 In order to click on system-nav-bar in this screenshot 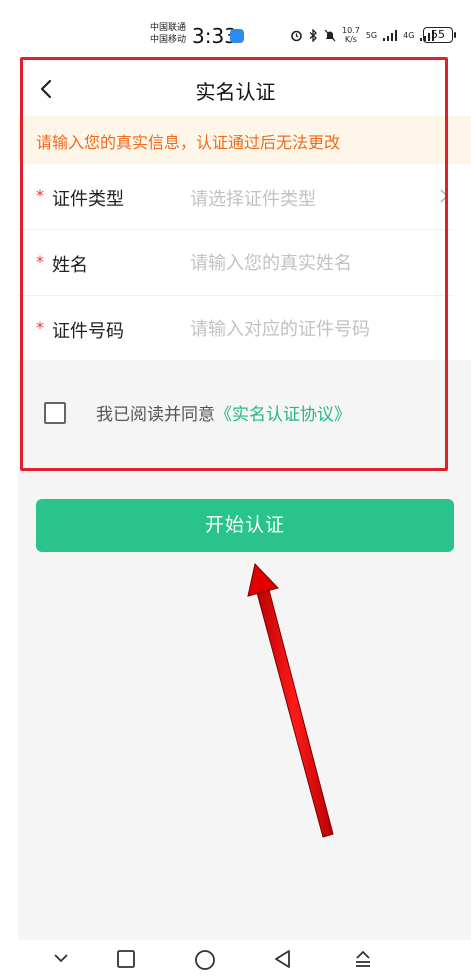, I will do `click(235, 959)`.